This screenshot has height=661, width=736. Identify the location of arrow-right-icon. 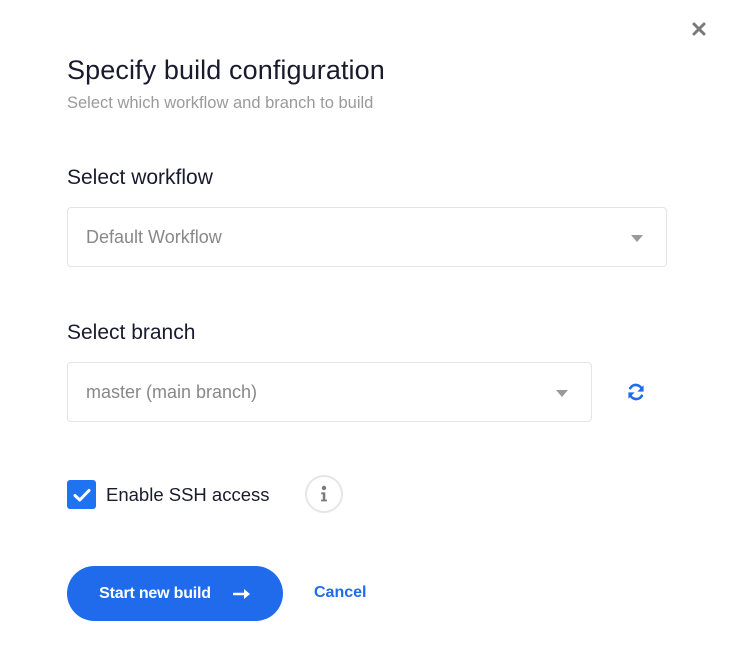
(241, 594).